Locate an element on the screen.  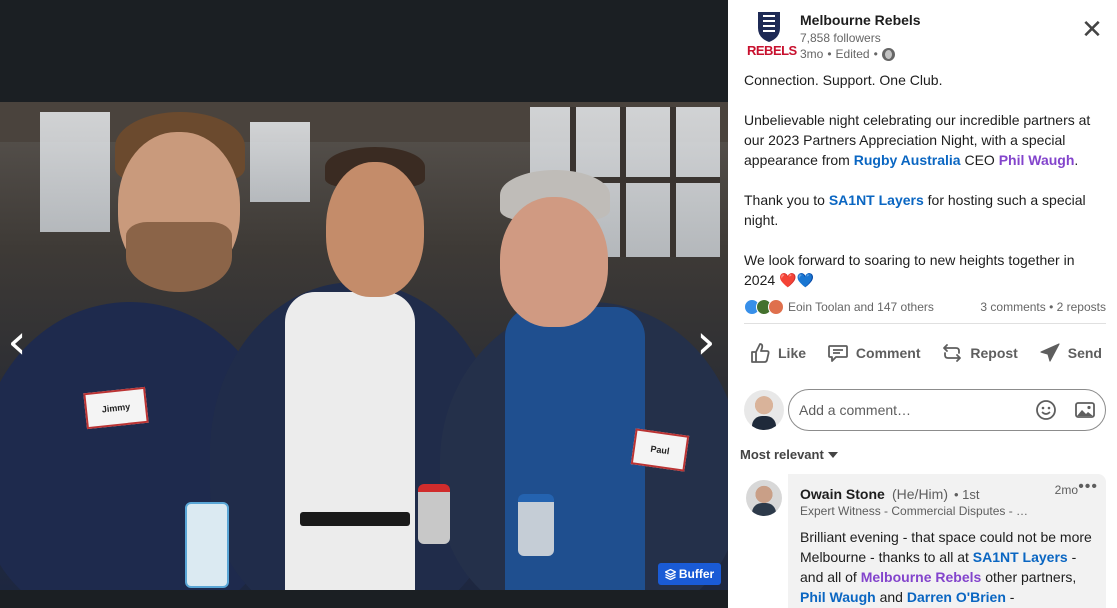
post-meta: 3mo • Edited • is located at coordinates (847, 54).